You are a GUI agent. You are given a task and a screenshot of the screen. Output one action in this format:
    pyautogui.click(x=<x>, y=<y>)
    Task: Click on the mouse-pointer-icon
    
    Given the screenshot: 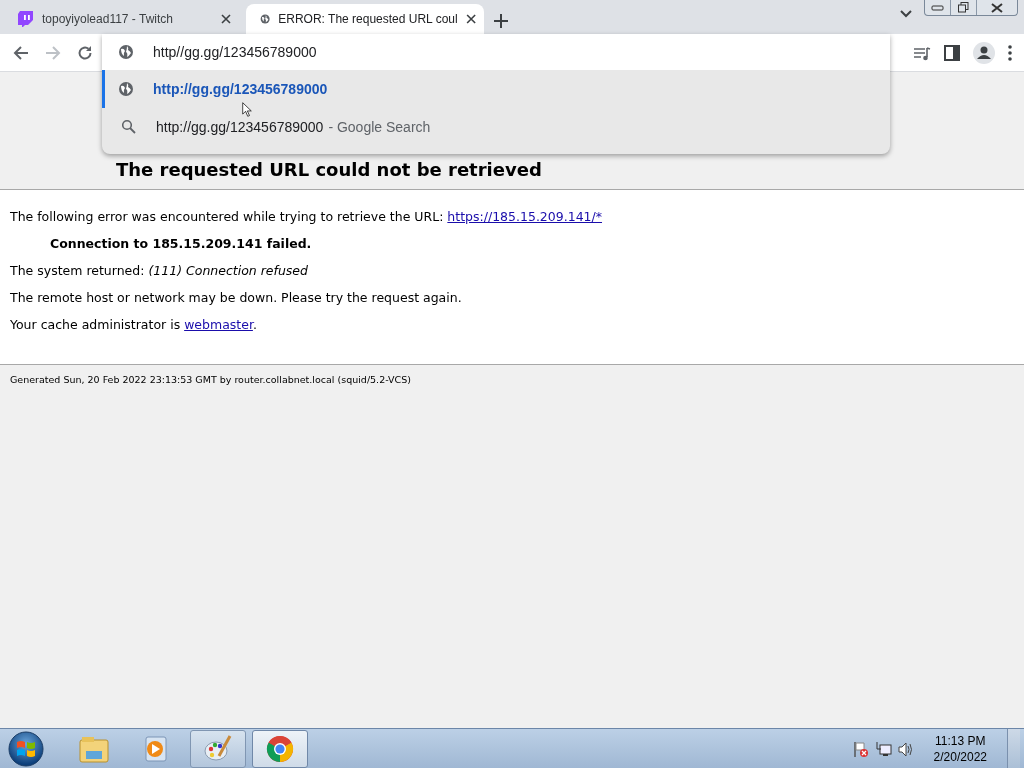 What is the action you would take?
    pyautogui.click(x=247, y=109)
    